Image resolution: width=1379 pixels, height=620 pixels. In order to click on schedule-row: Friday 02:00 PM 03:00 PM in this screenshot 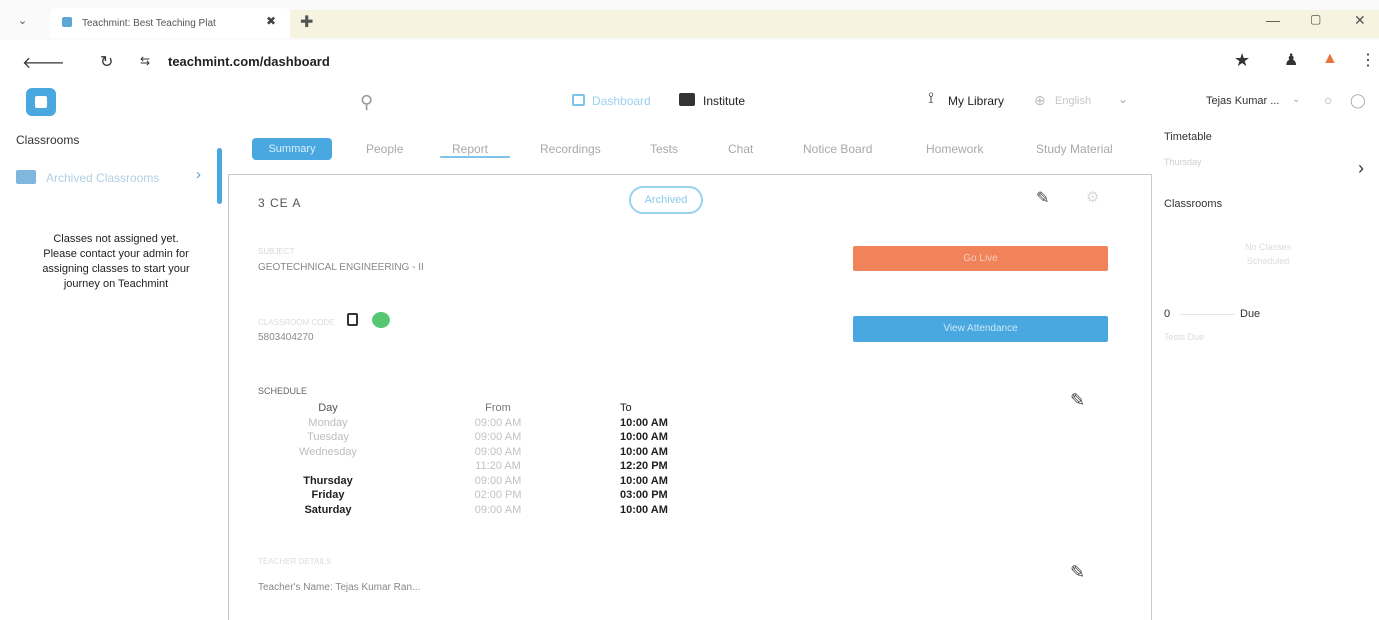, I will do `click(478, 496)`.